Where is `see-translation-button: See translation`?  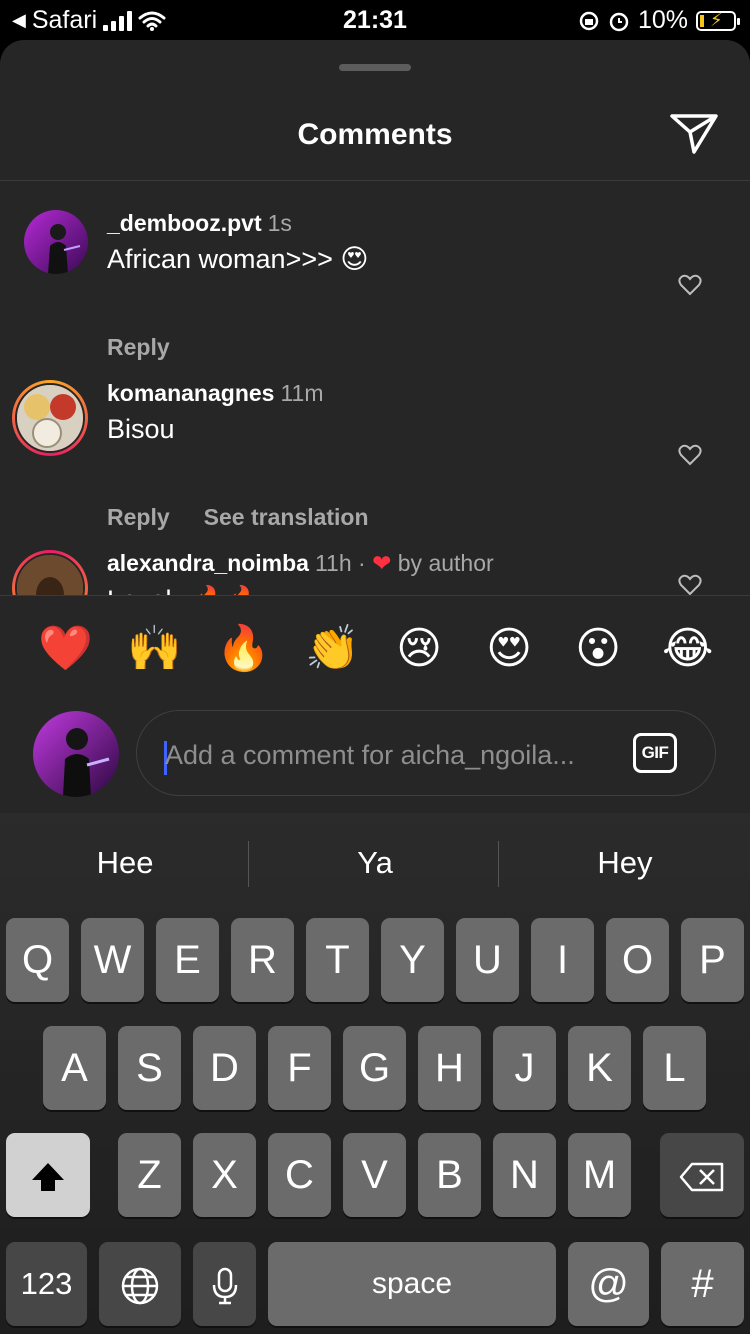 see-translation-button: See translation is located at coordinates (286, 517).